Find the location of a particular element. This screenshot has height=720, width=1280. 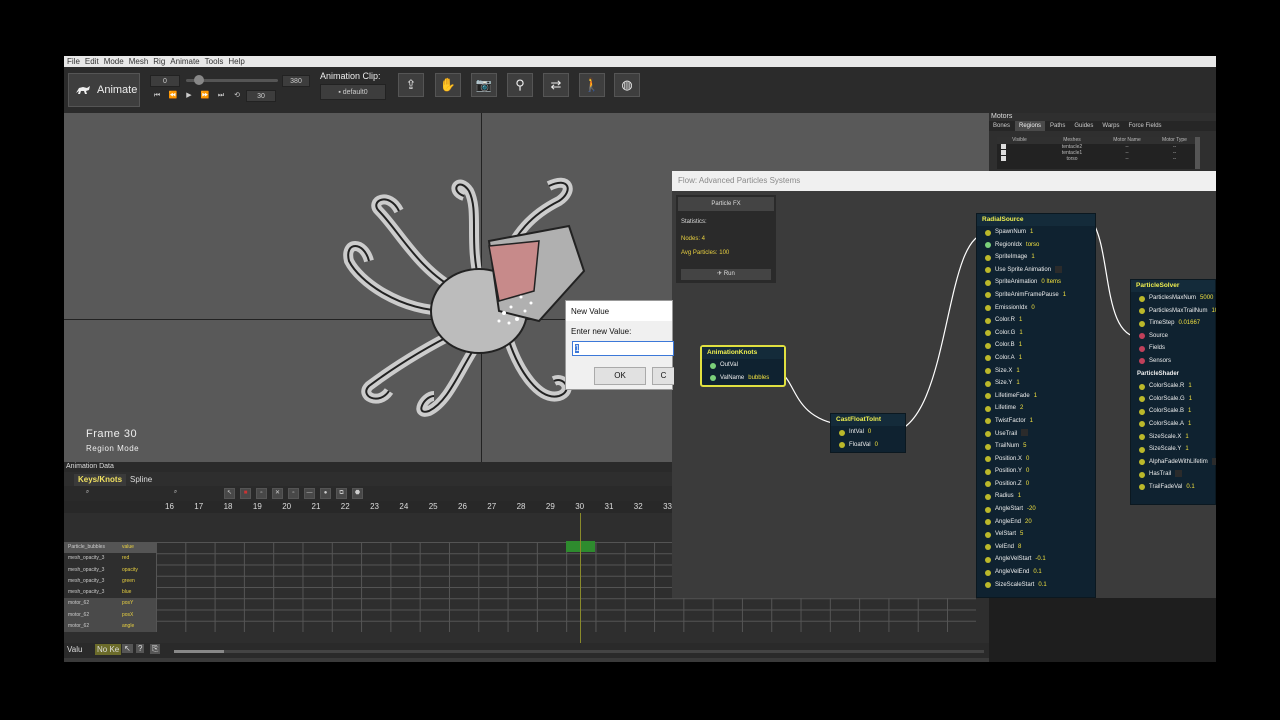

menu-item-mesh: Mesh is located at coordinates (139, 61).